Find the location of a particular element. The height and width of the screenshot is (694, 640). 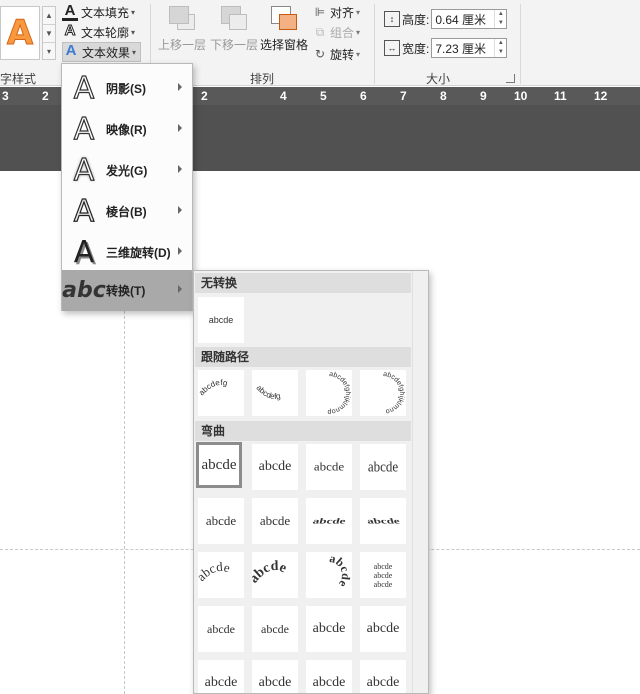

menu-item-label: 三维旋转(D) is located at coordinates (138, 253).